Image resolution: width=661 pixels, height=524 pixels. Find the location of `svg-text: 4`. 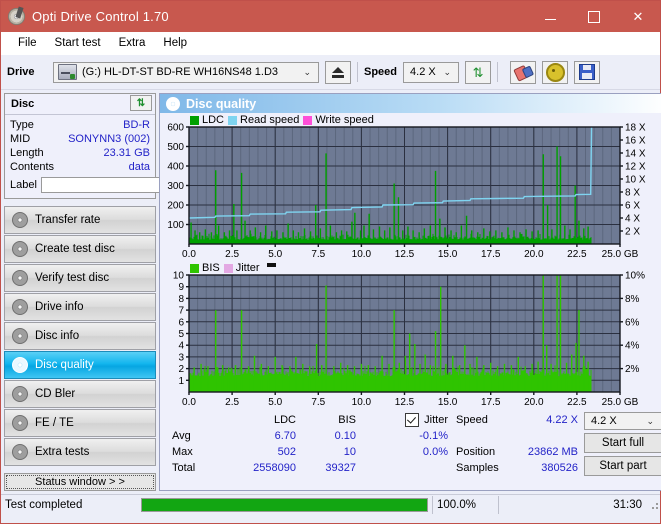

svg-text: 4 is located at coordinates (181, 346).